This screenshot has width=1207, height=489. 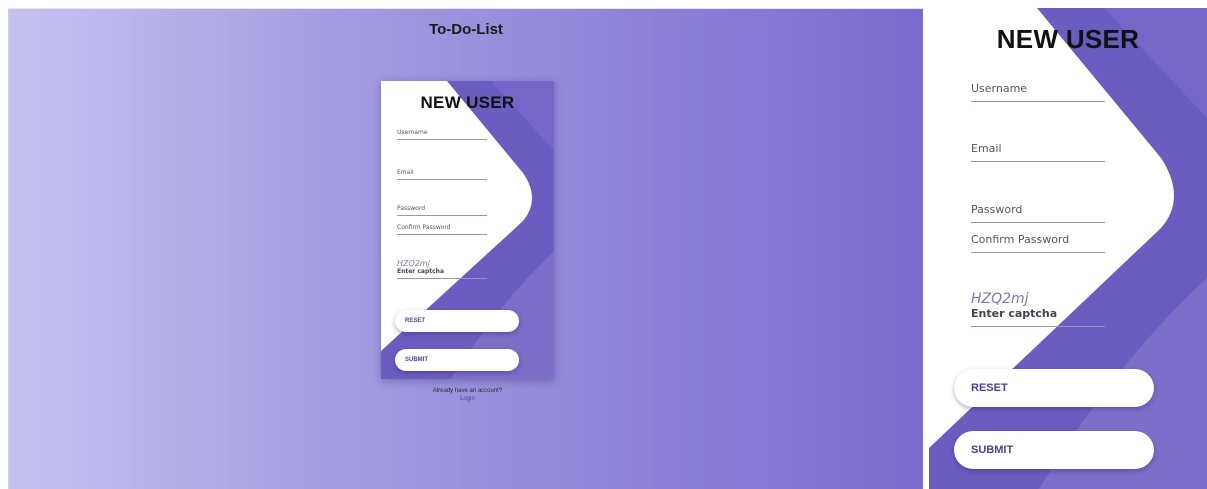 What do you see at coordinates (1038, 152) in the screenshot?
I see `email-field-zoomed: Email` at bounding box center [1038, 152].